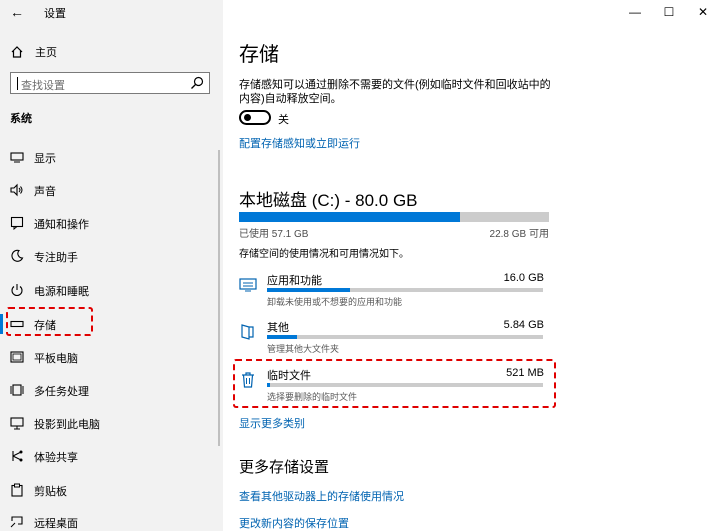 The height and width of the screenshot is (531, 720). I want to click on disk-free-label: 22.8 GB 可用, so click(519, 234).